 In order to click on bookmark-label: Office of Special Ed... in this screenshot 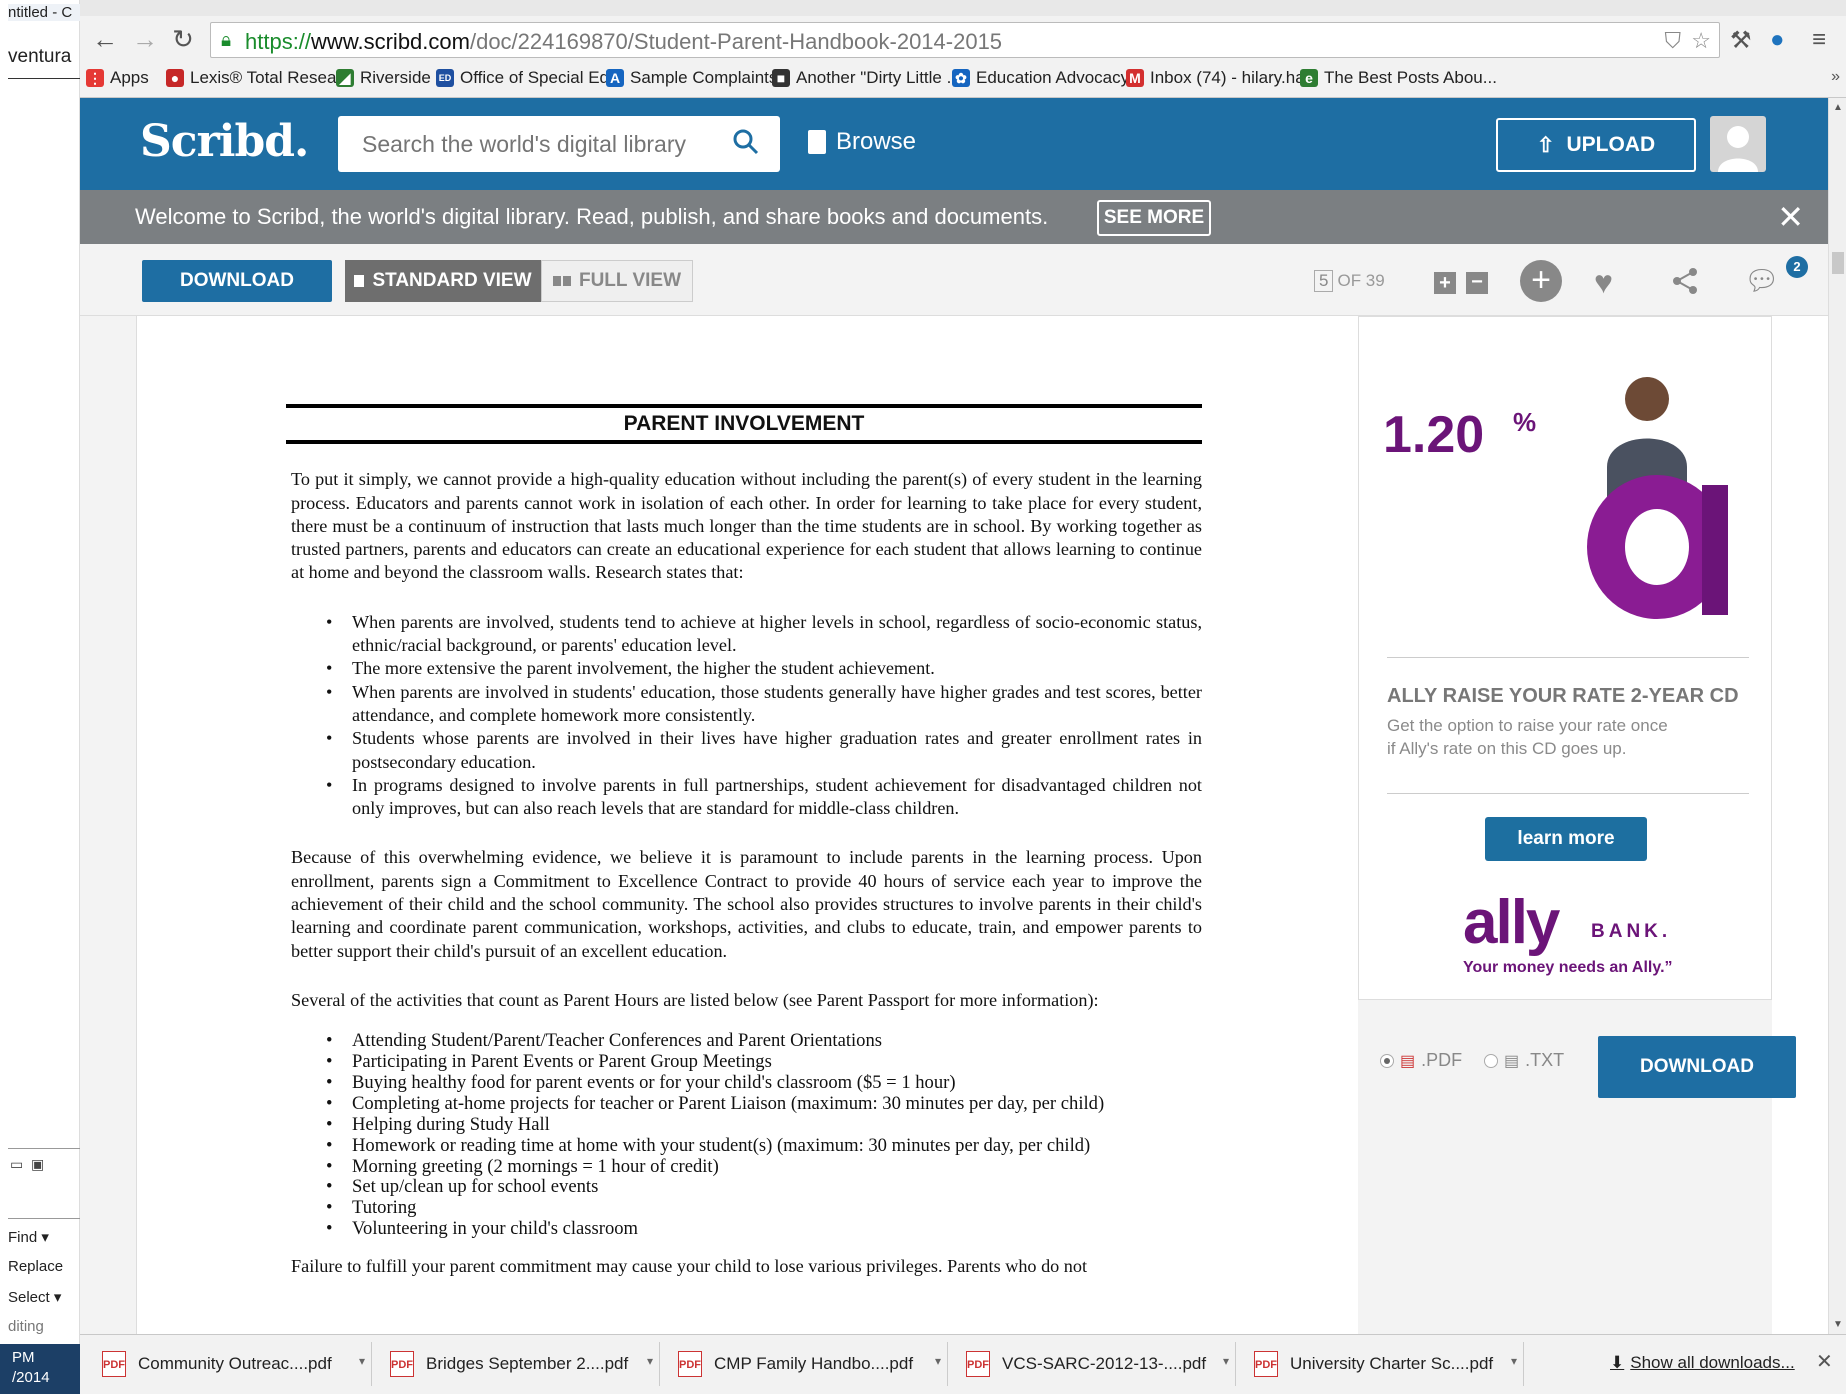, I will do `click(542, 77)`.